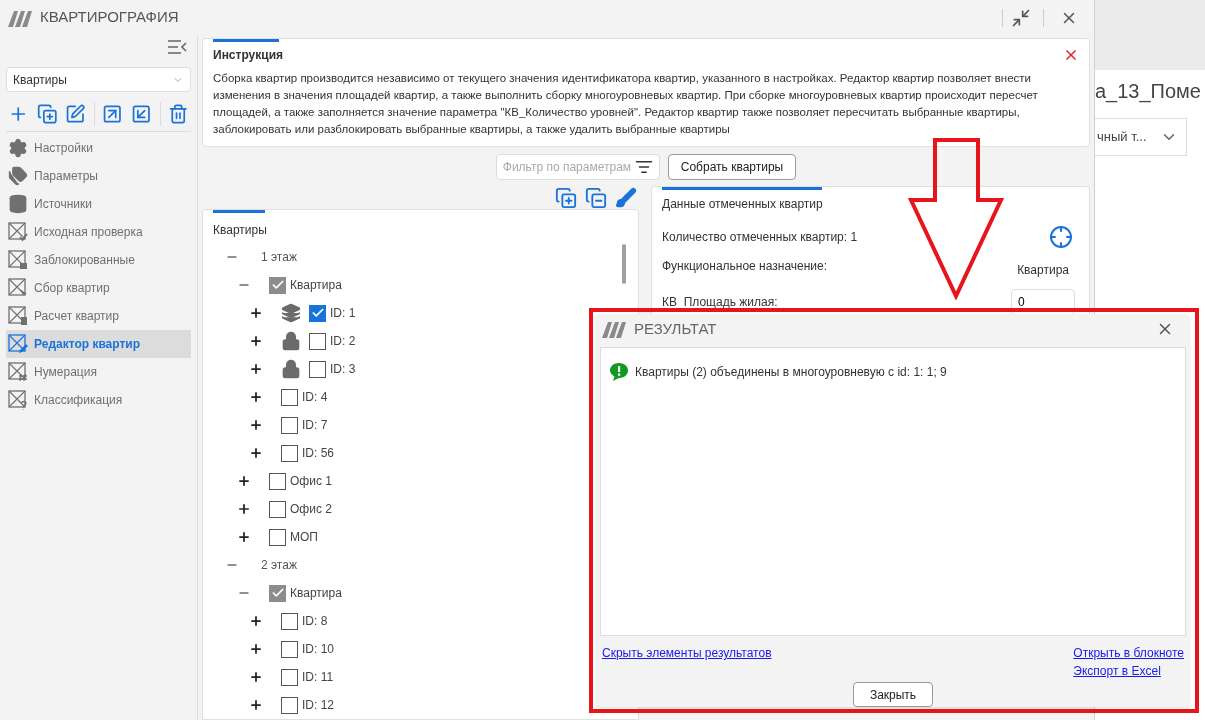  Describe the element at coordinates (596, 197) in the screenshot. I see `collapse-all-icon` at that location.